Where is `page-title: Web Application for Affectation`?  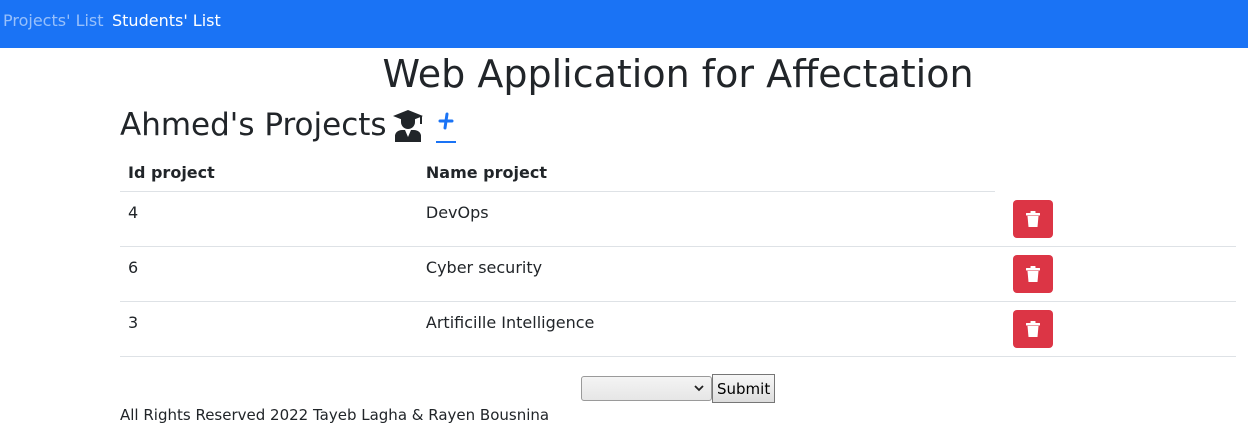 page-title: Web Application for Affectation is located at coordinates (678, 74).